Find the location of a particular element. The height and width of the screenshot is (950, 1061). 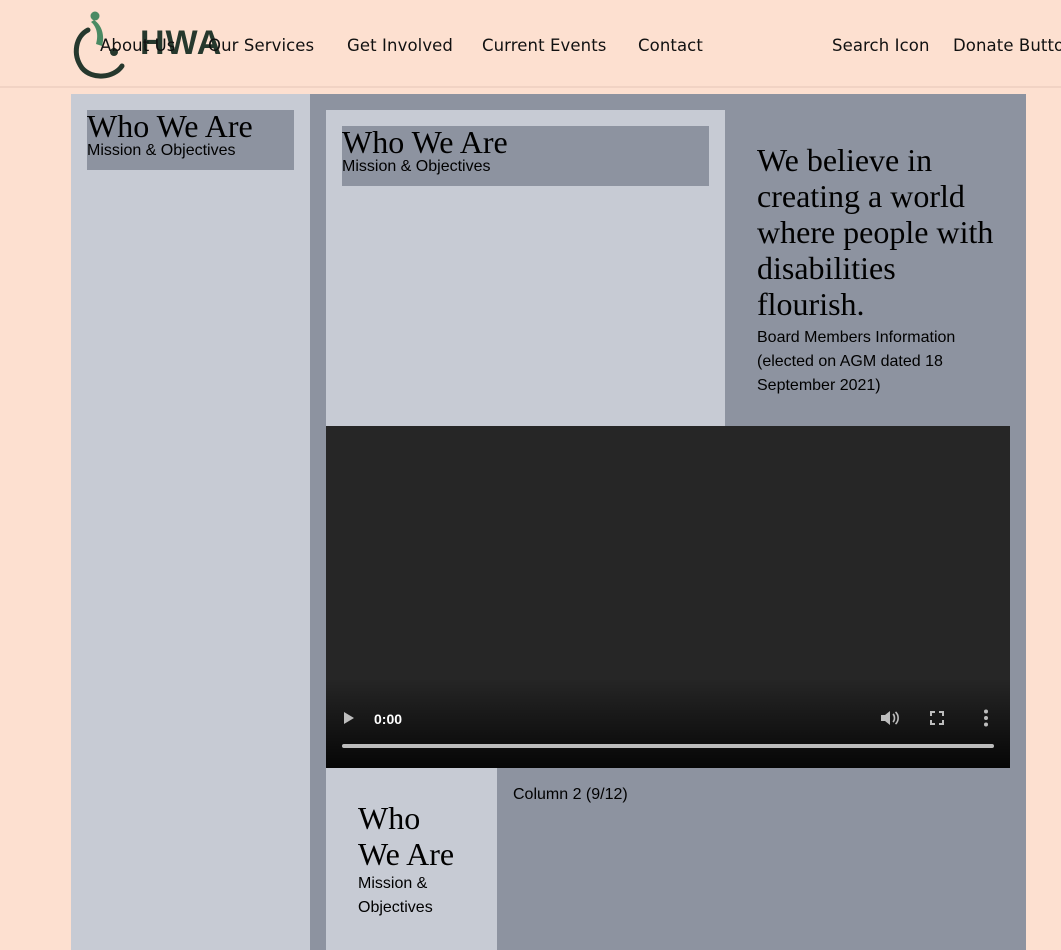

sidebar-title-block: Who We Are Mission & Objectives is located at coordinates (190, 140).